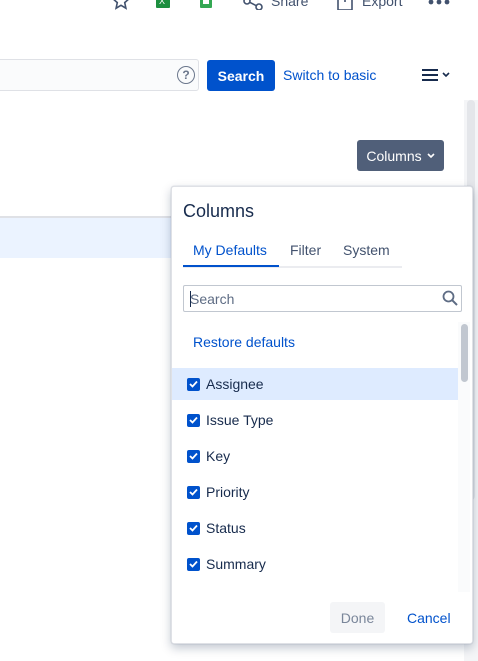 Image resolution: width=478 pixels, height=661 pixels. I want to click on column-option-assignee: Assignee, so click(315, 384).